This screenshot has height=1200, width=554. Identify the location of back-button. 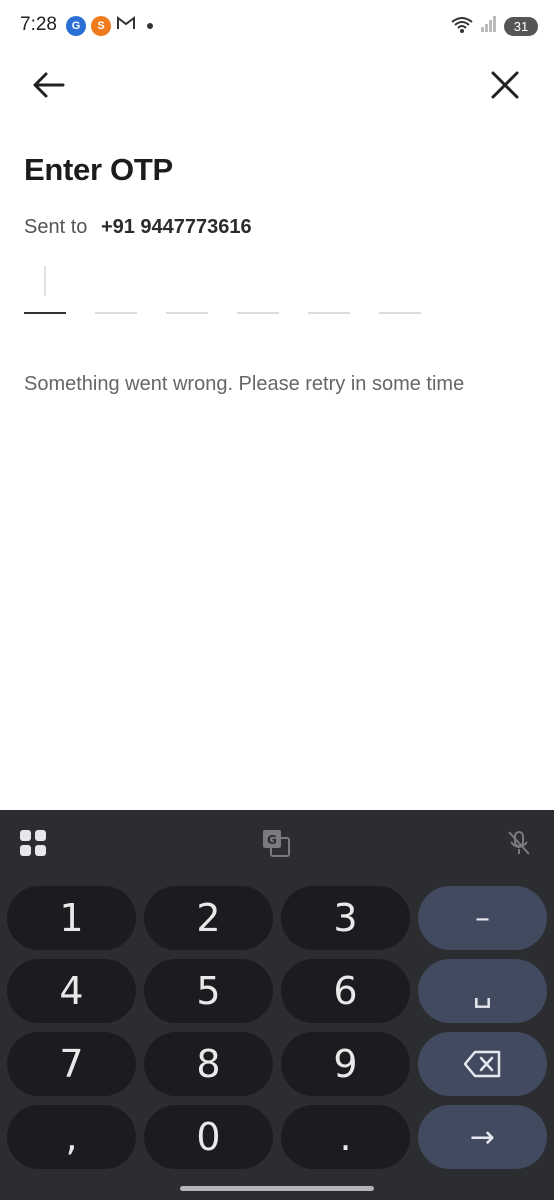
(49, 85).